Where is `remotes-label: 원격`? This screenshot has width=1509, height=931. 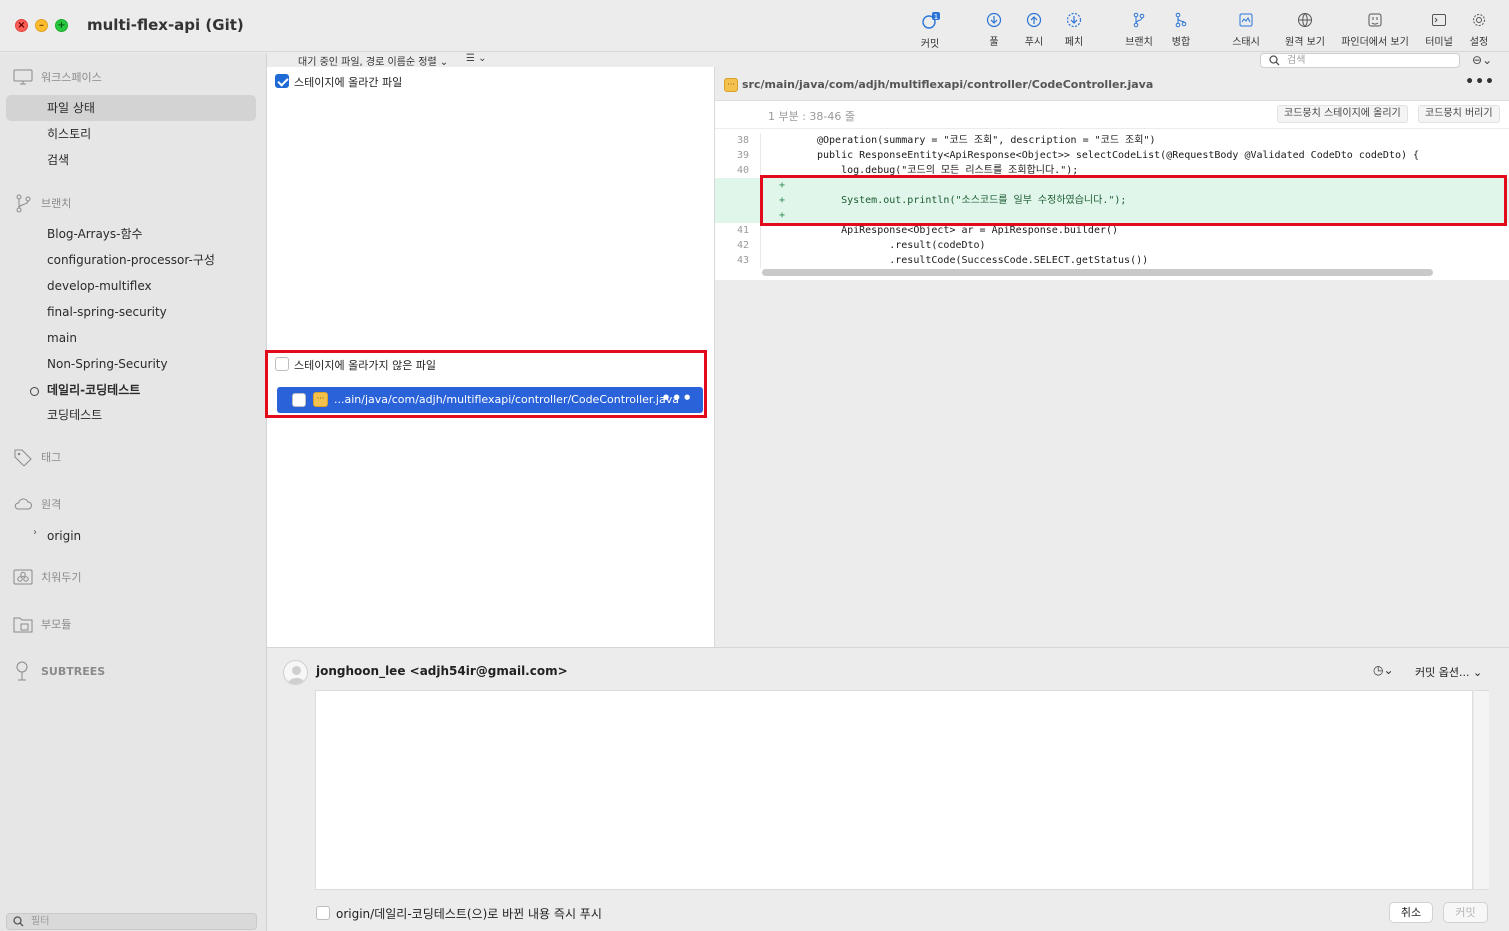 remotes-label: 원격 is located at coordinates (51, 504).